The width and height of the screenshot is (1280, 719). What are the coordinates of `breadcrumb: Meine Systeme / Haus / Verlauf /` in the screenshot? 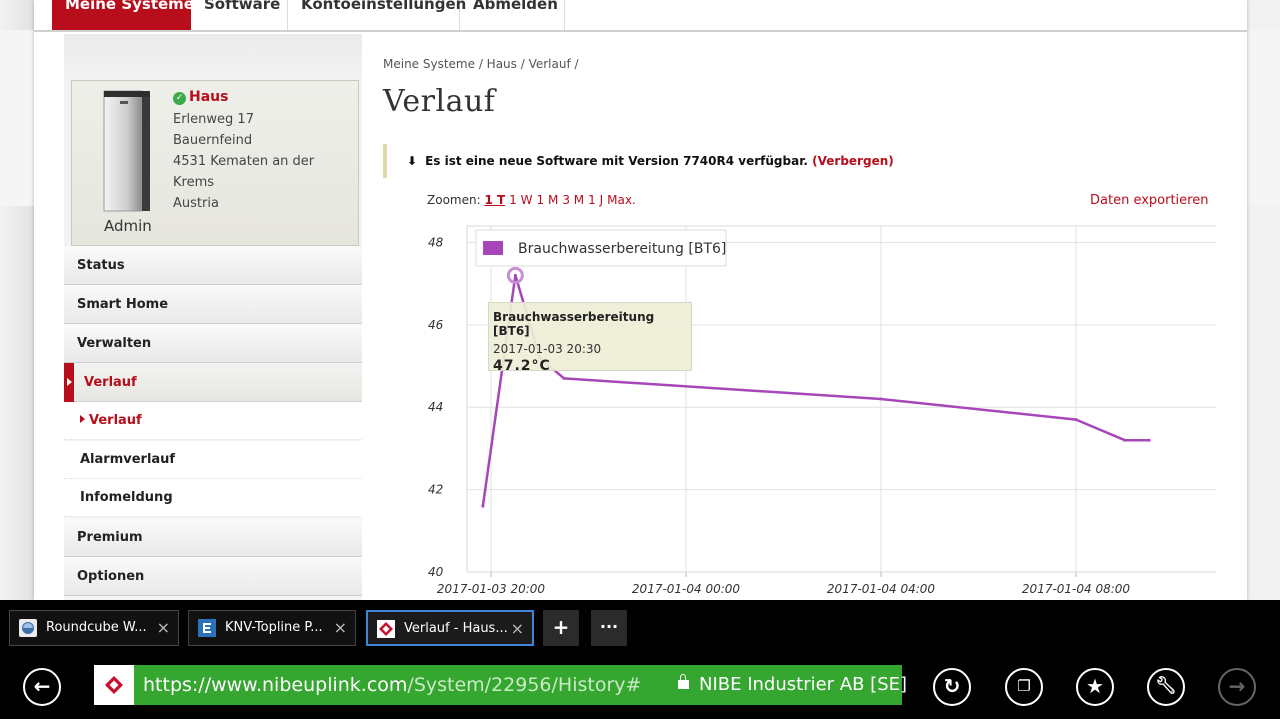 It's located at (481, 64).